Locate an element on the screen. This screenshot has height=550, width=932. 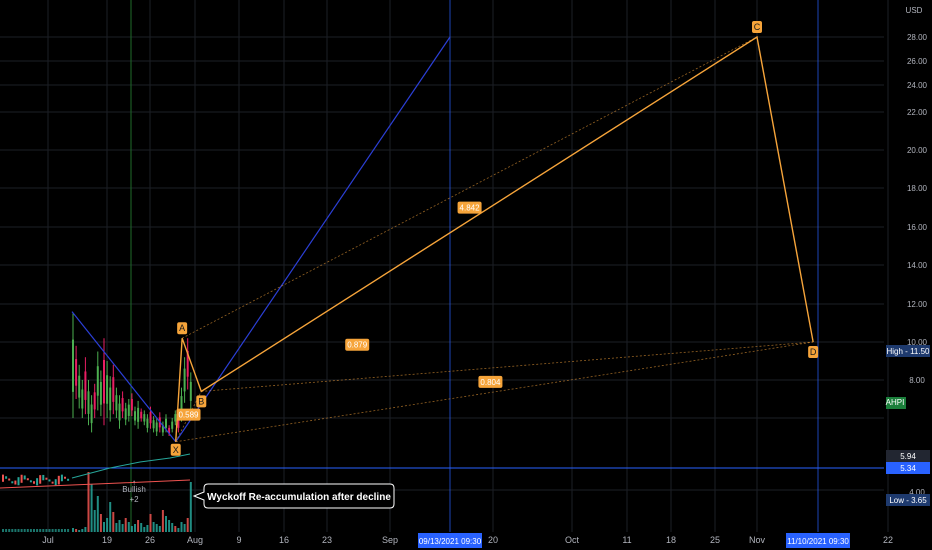
svg-text: Bullish is located at coordinates (134, 489).